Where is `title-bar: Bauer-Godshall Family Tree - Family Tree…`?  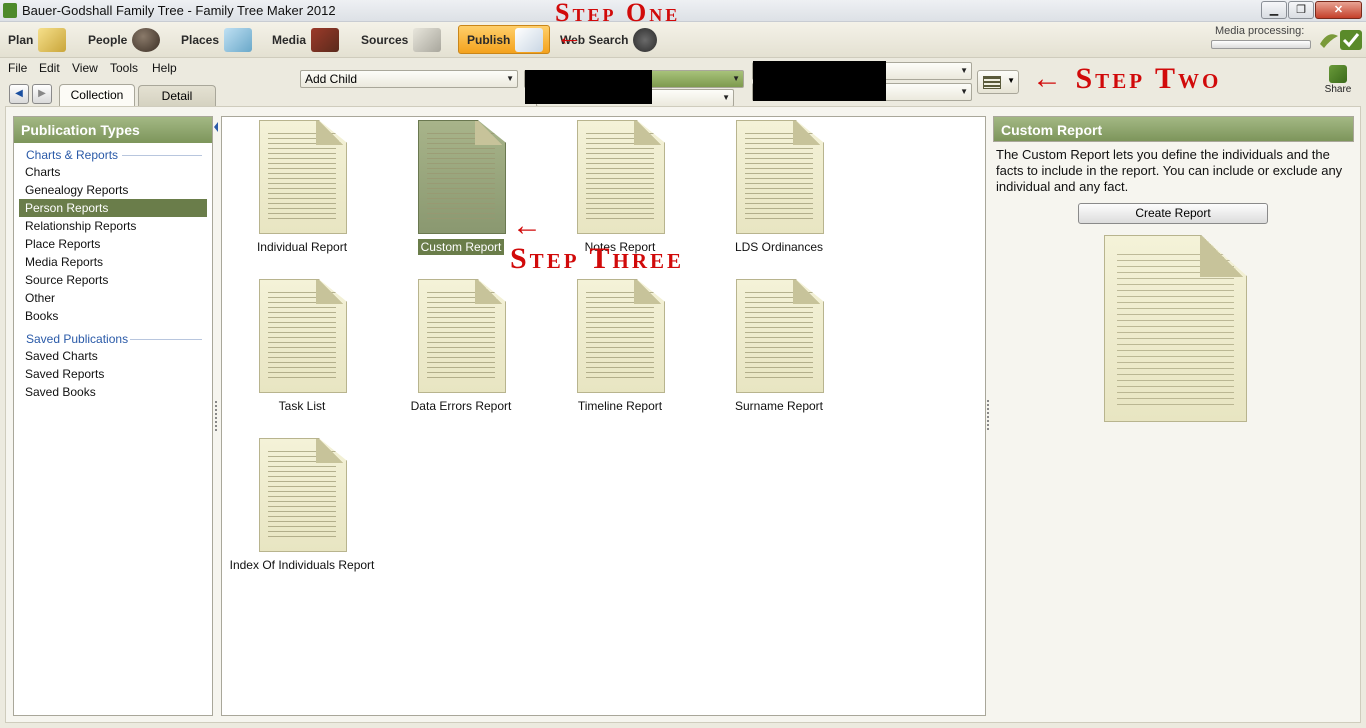 title-bar: Bauer-Godshall Family Tree - Family Tree… is located at coordinates (683, 11).